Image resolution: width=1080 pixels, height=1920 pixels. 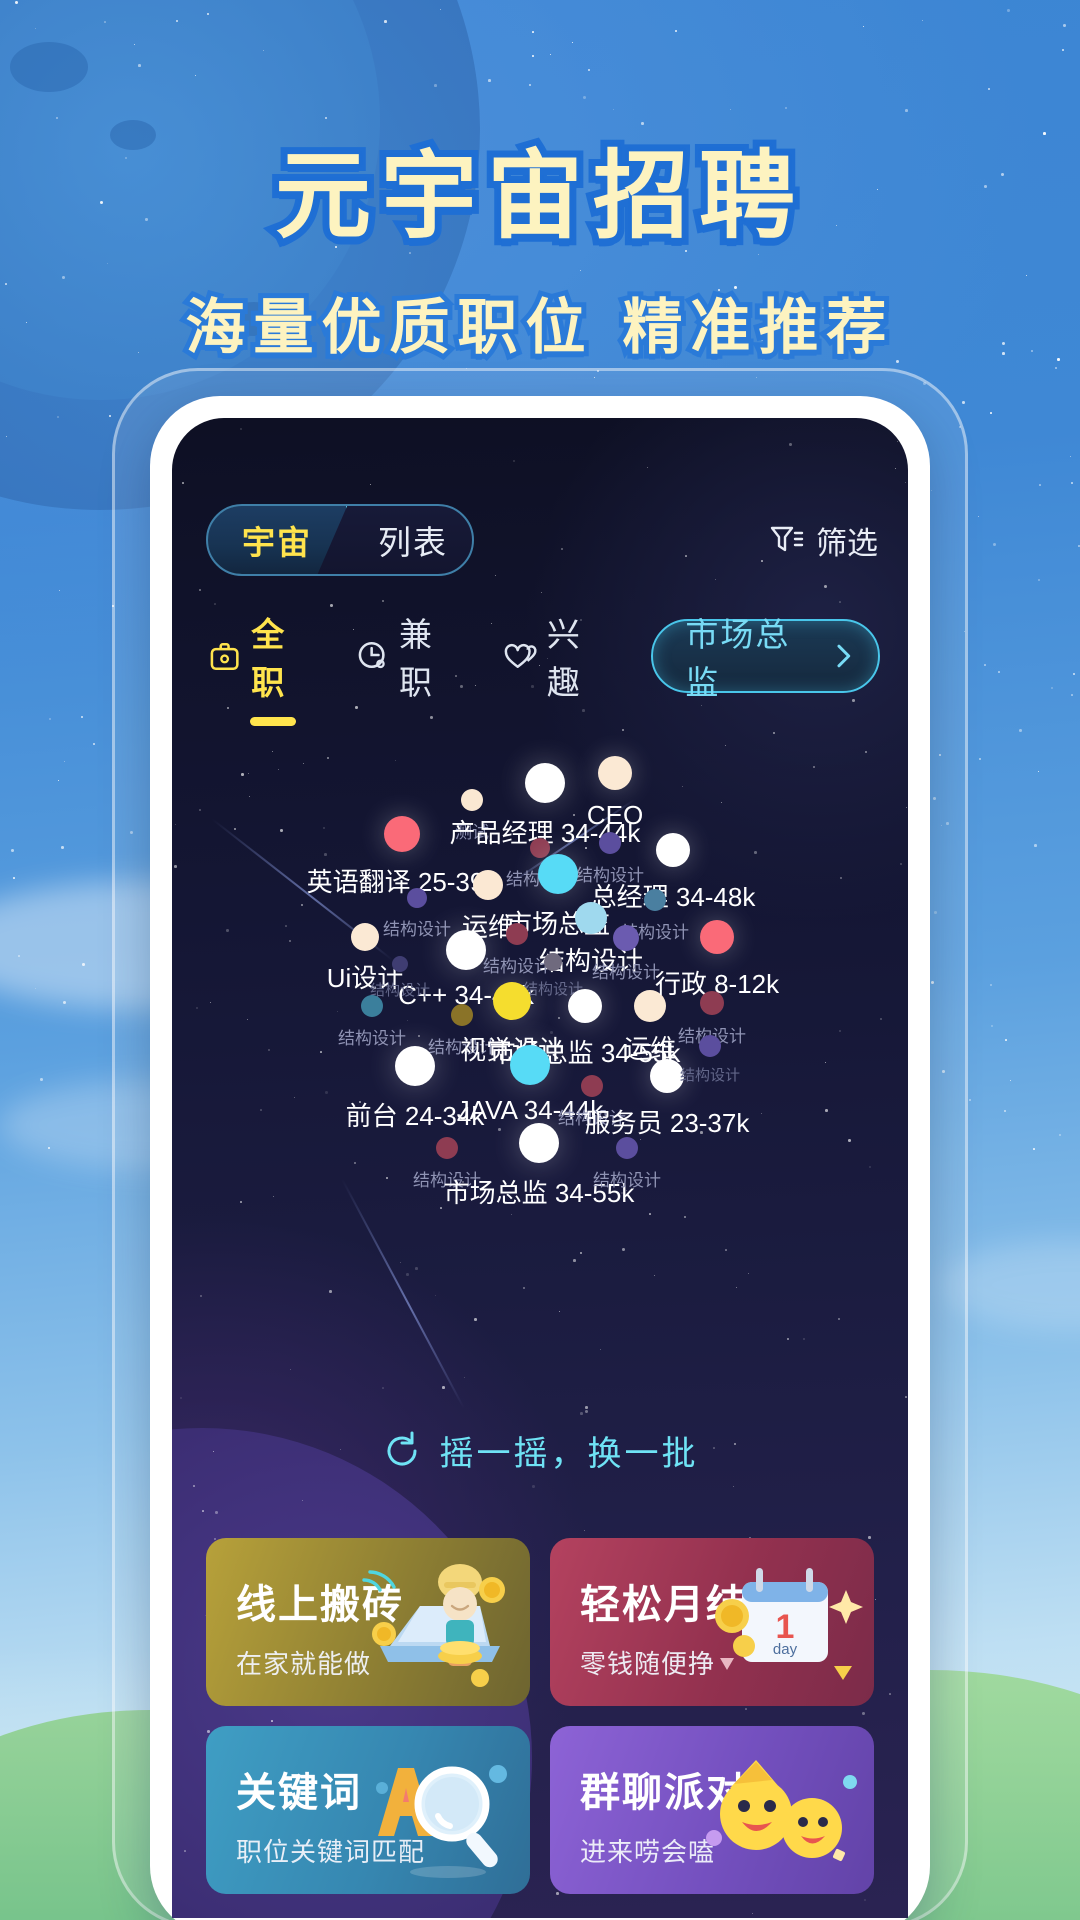 I want to click on view-mode-segmented-control: 宇宙 列表, so click(x=340, y=540).